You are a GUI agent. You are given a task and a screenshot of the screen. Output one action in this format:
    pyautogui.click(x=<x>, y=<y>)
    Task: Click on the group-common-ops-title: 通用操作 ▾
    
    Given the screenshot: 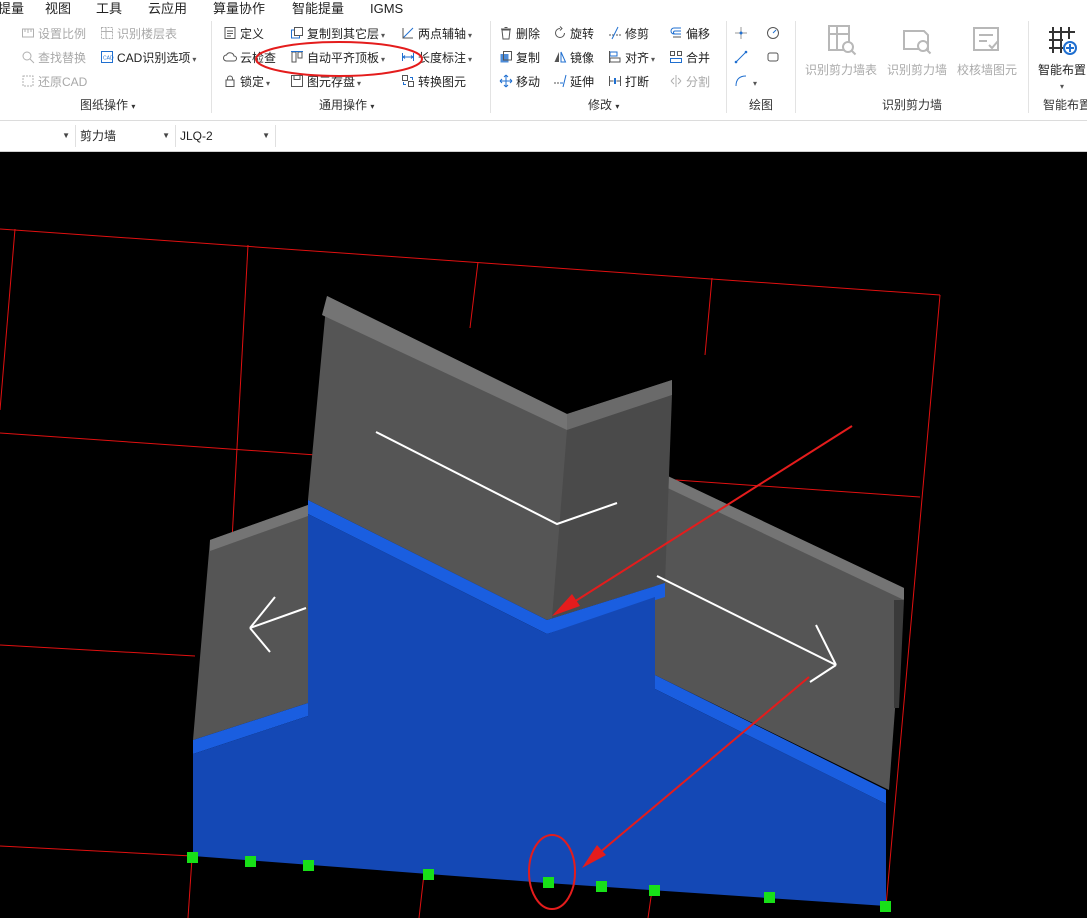 What is the action you would take?
    pyautogui.click(x=346, y=105)
    